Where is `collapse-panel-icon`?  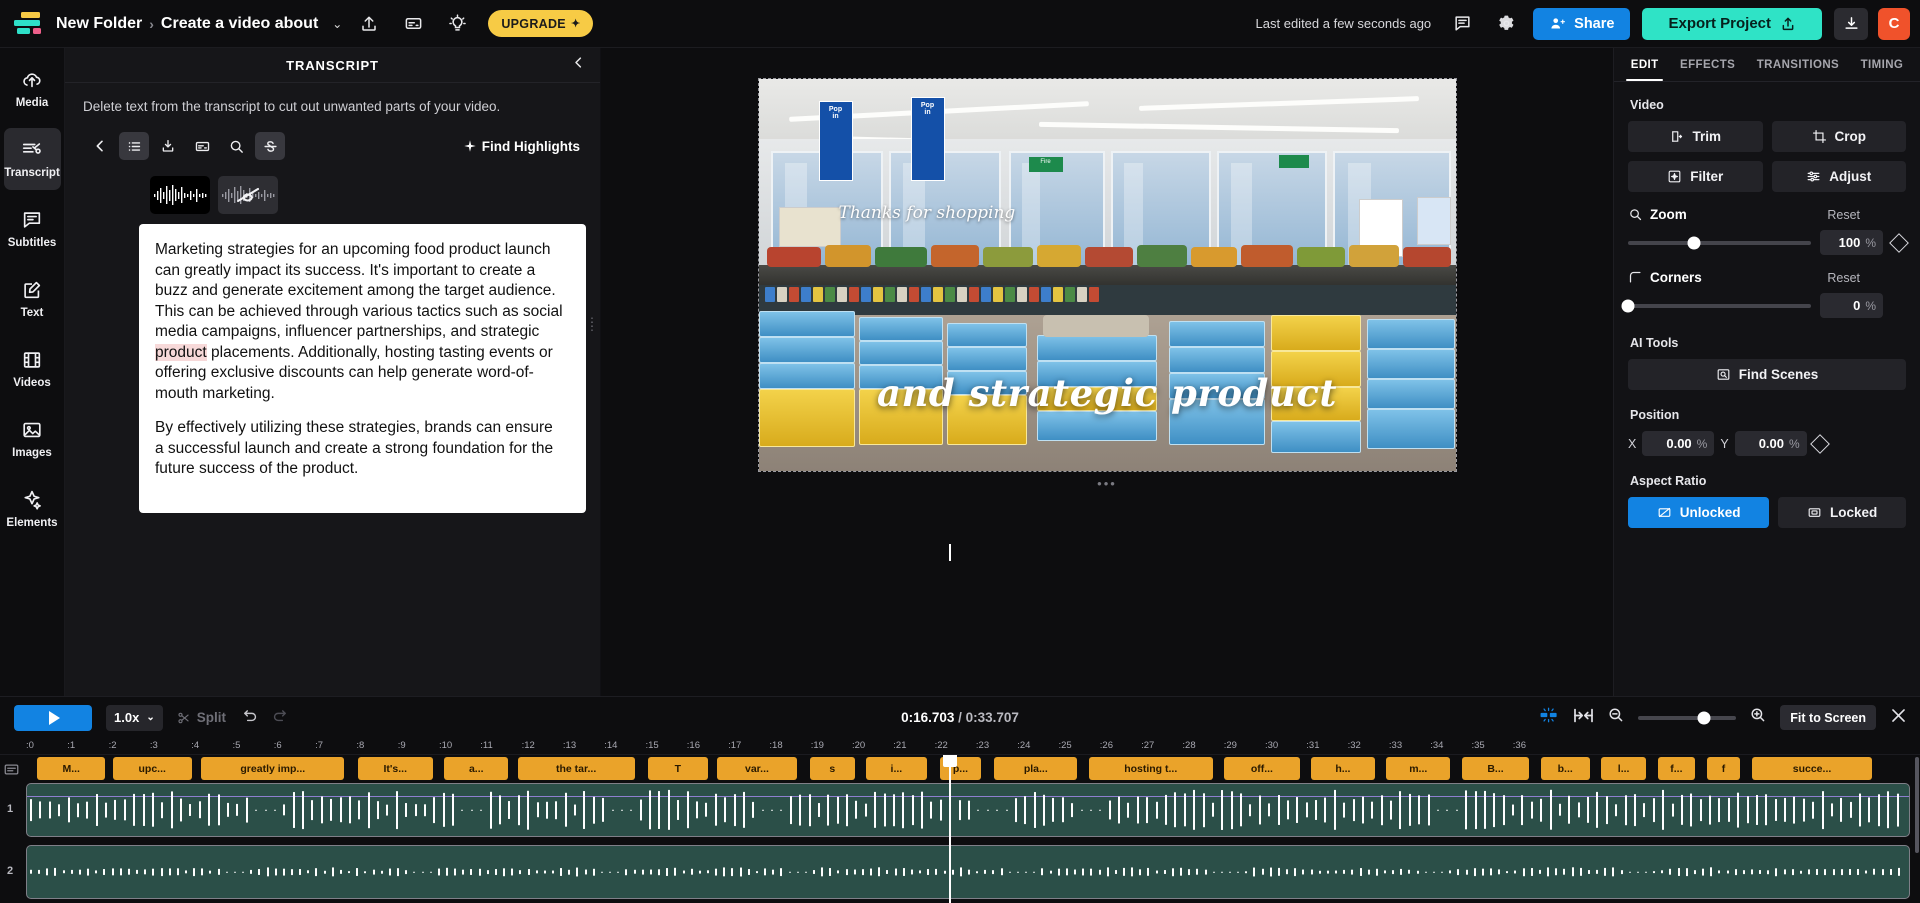 collapse-panel-icon is located at coordinates (578, 65).